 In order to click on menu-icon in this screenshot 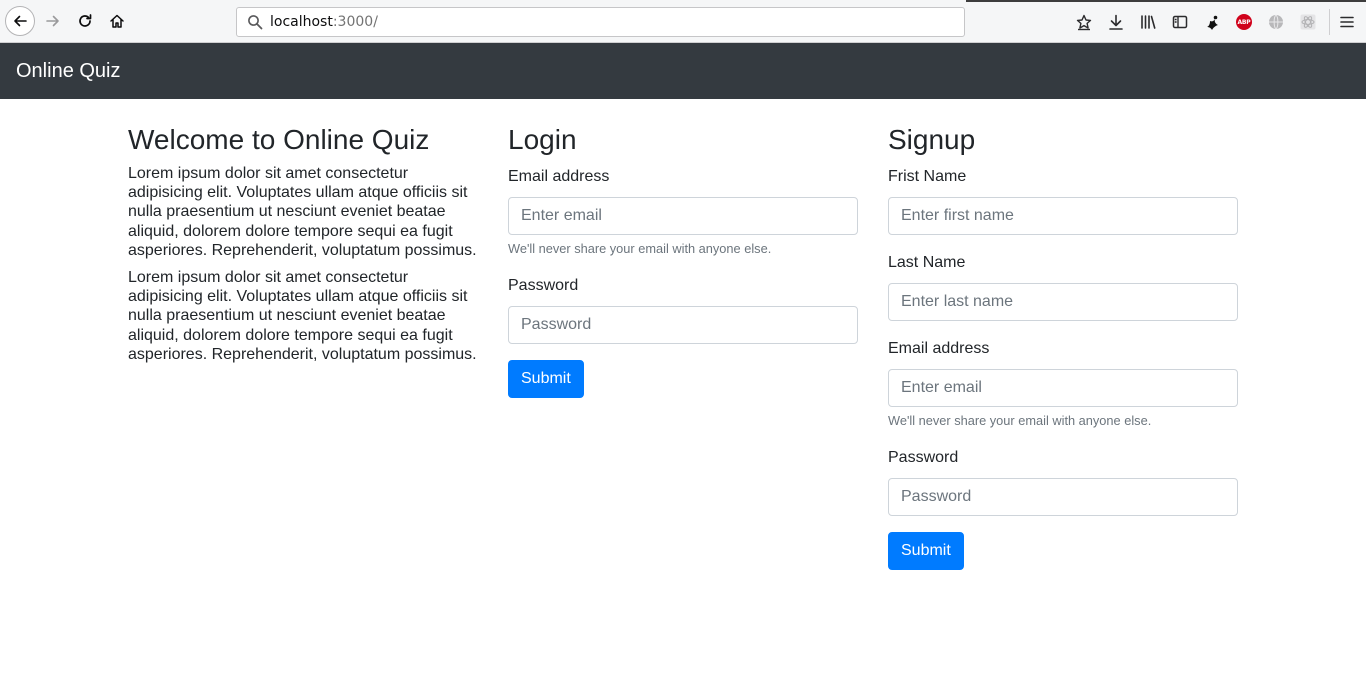, I will do `click(1347, 22)`.